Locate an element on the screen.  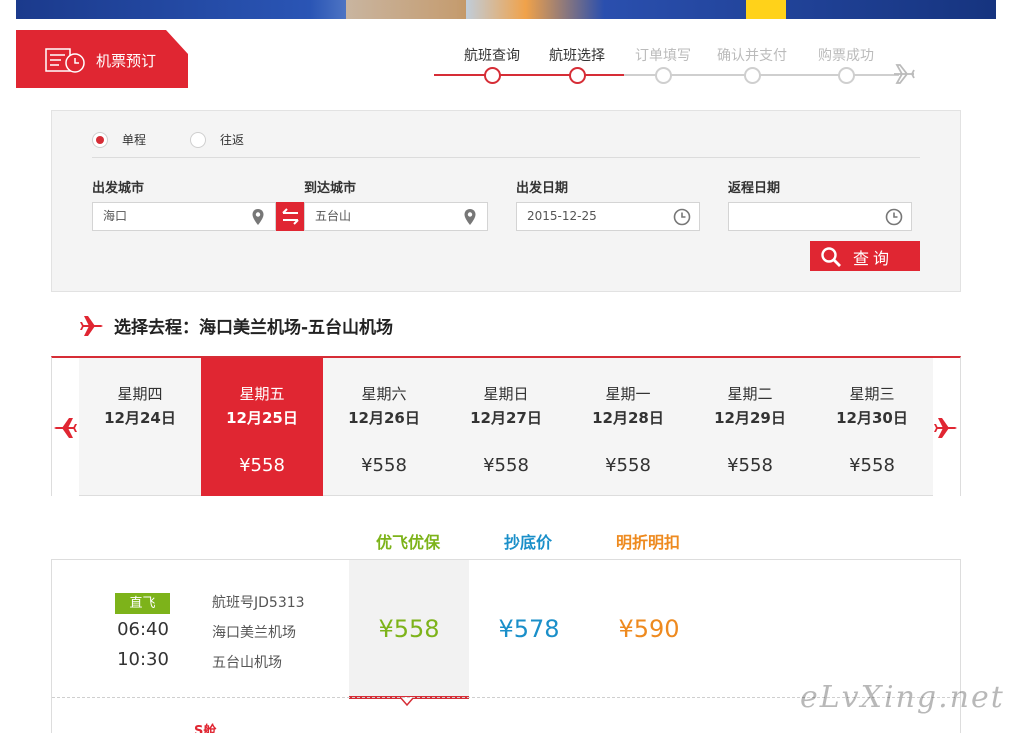
next-dates-button is located at coordinates (946, 427).